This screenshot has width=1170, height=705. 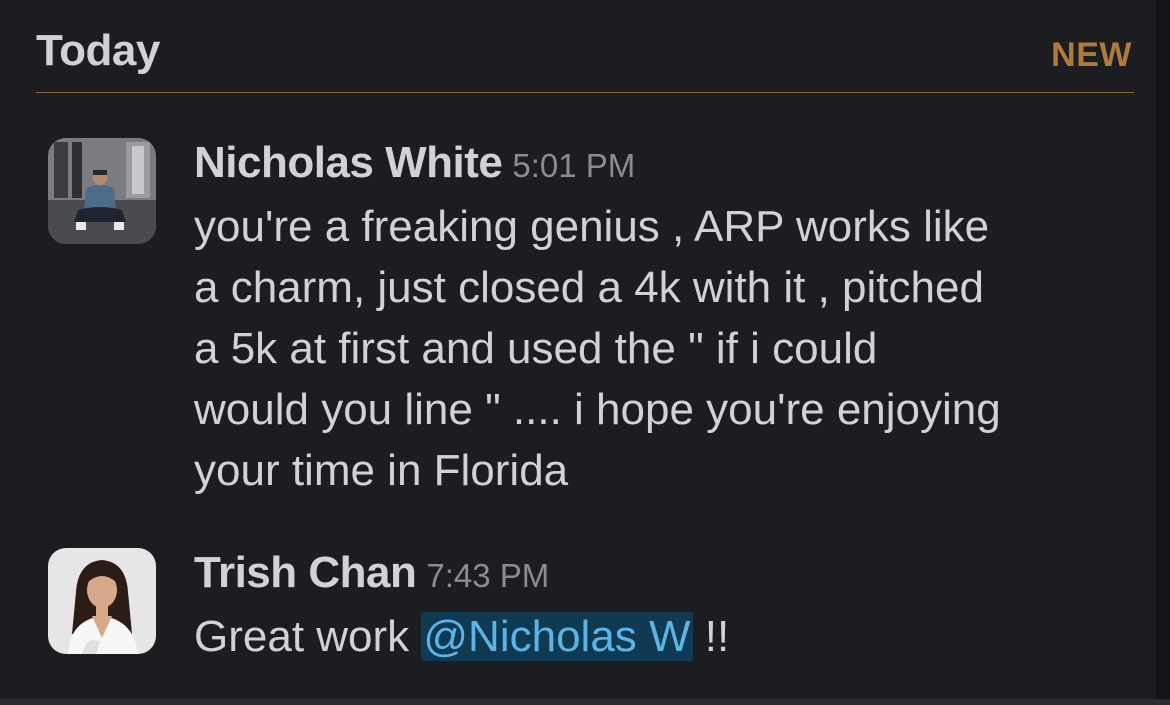 I want to click on new-messages-badge: NEW, so click(x=1091, y=55).